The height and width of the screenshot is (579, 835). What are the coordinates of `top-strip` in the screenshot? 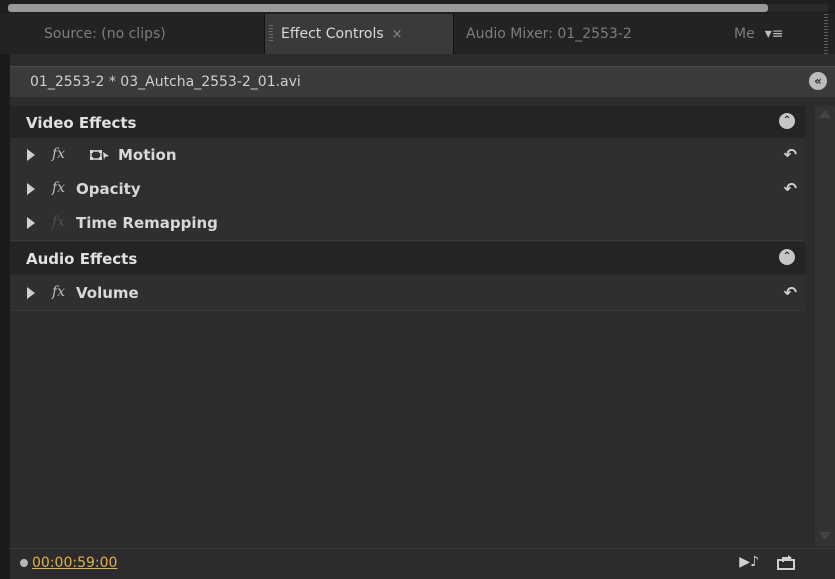 It's located at (417, 7).